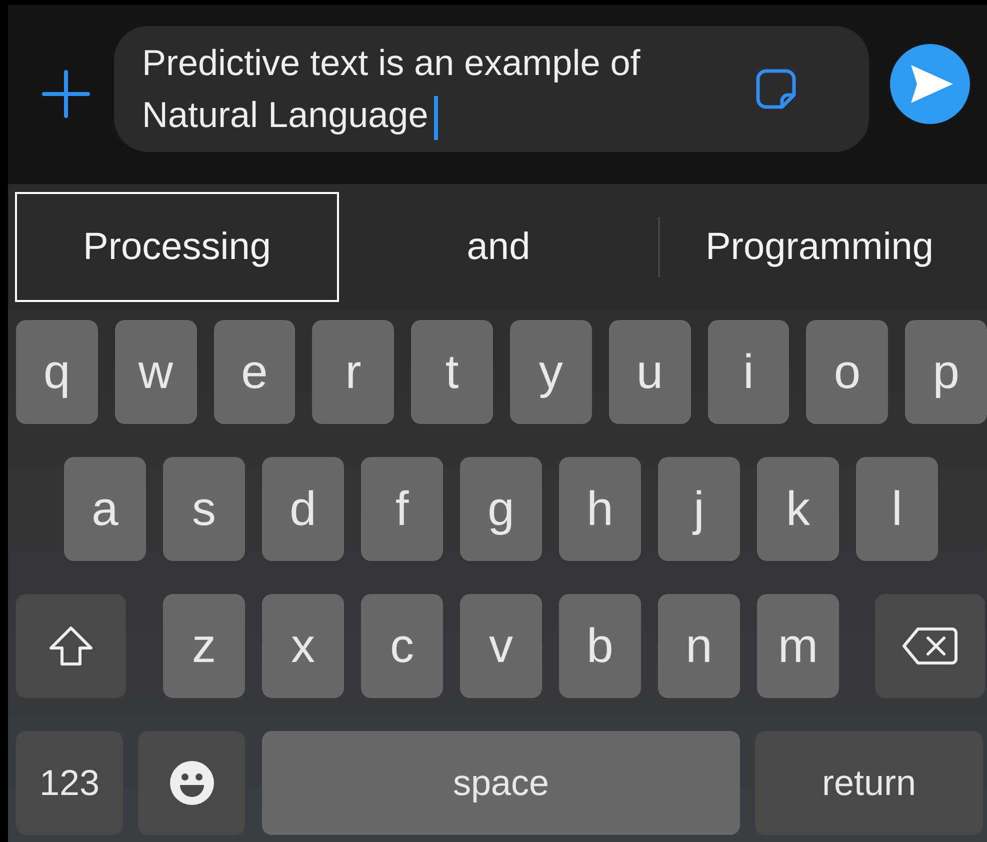  I want to click on key: m, so click(798, 646).